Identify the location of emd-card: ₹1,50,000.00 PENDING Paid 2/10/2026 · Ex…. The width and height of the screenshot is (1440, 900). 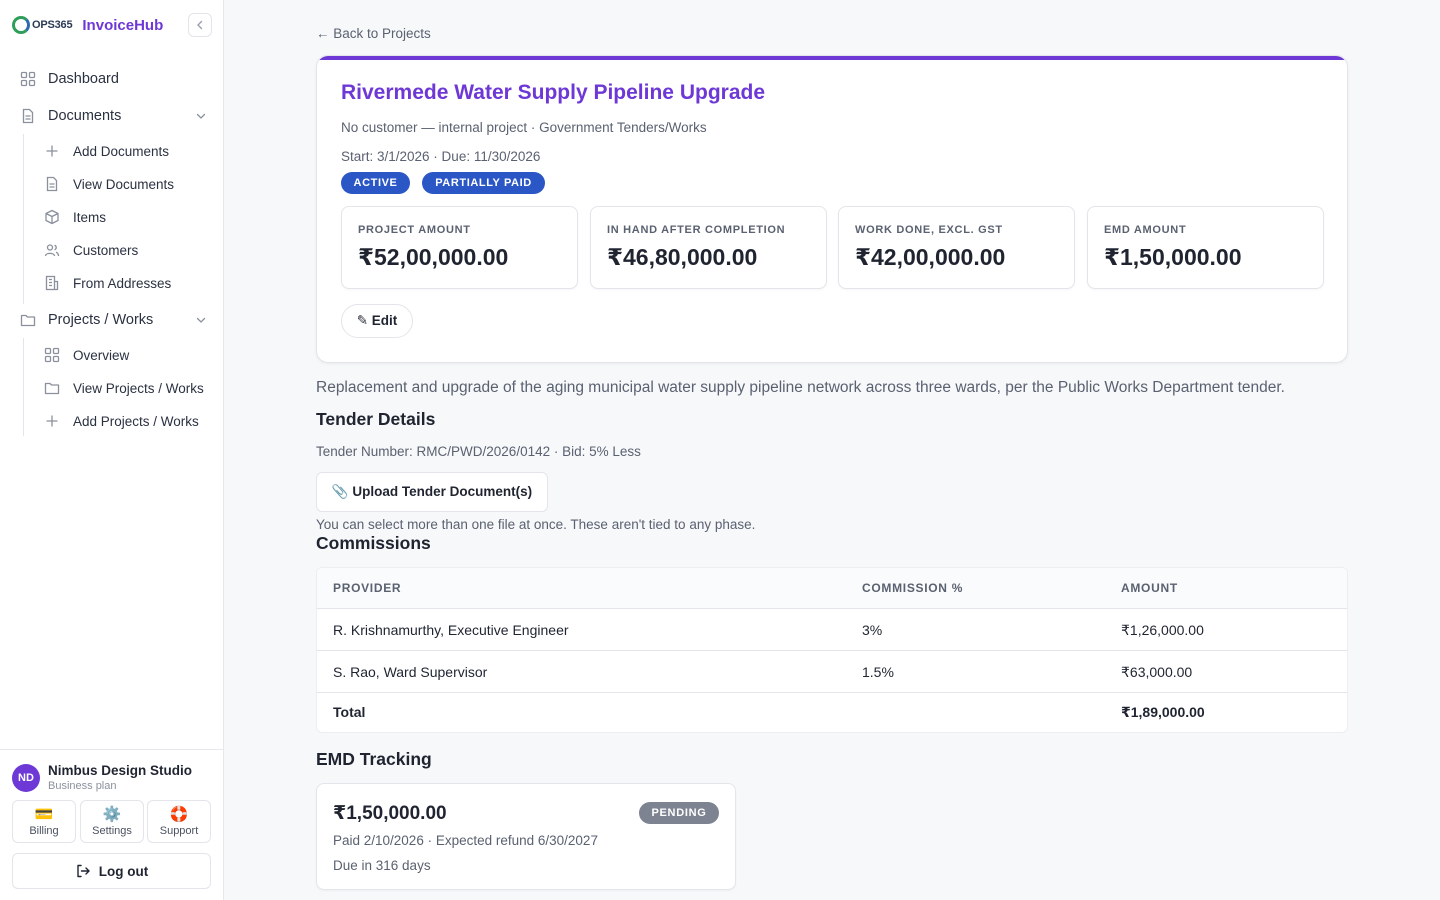
(526, 836).